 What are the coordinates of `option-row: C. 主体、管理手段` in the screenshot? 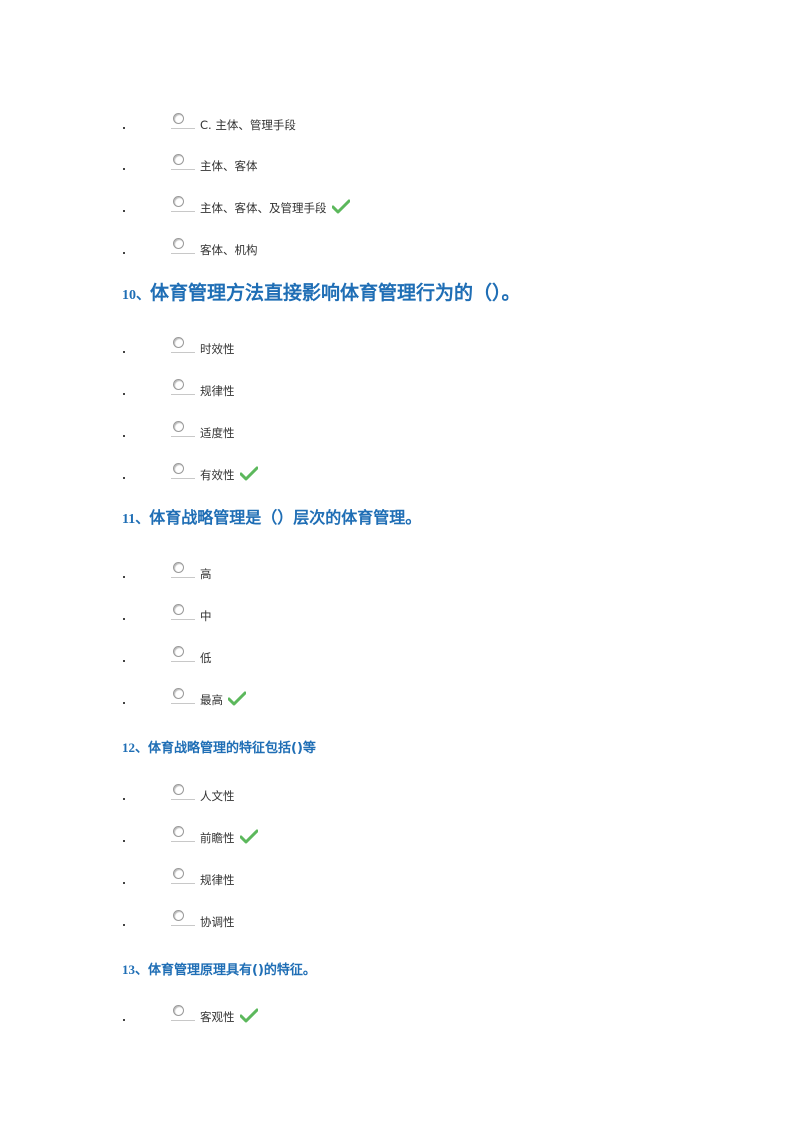 It's located at (400, 127).